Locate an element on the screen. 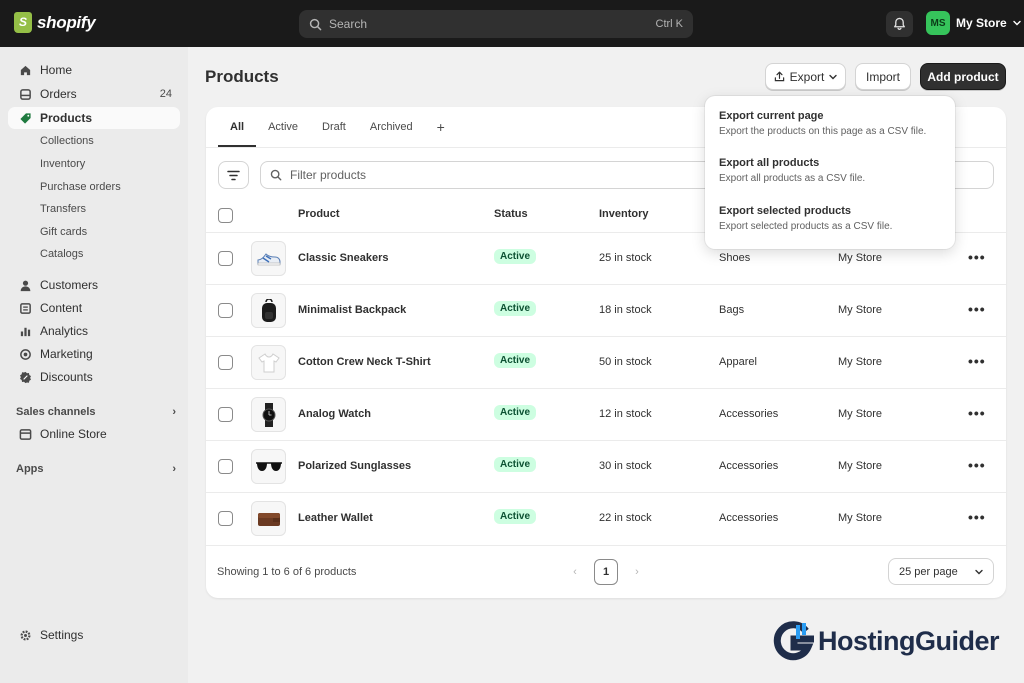  sidebar-subitem-collections: Collections is located at coordinates (67, 141).